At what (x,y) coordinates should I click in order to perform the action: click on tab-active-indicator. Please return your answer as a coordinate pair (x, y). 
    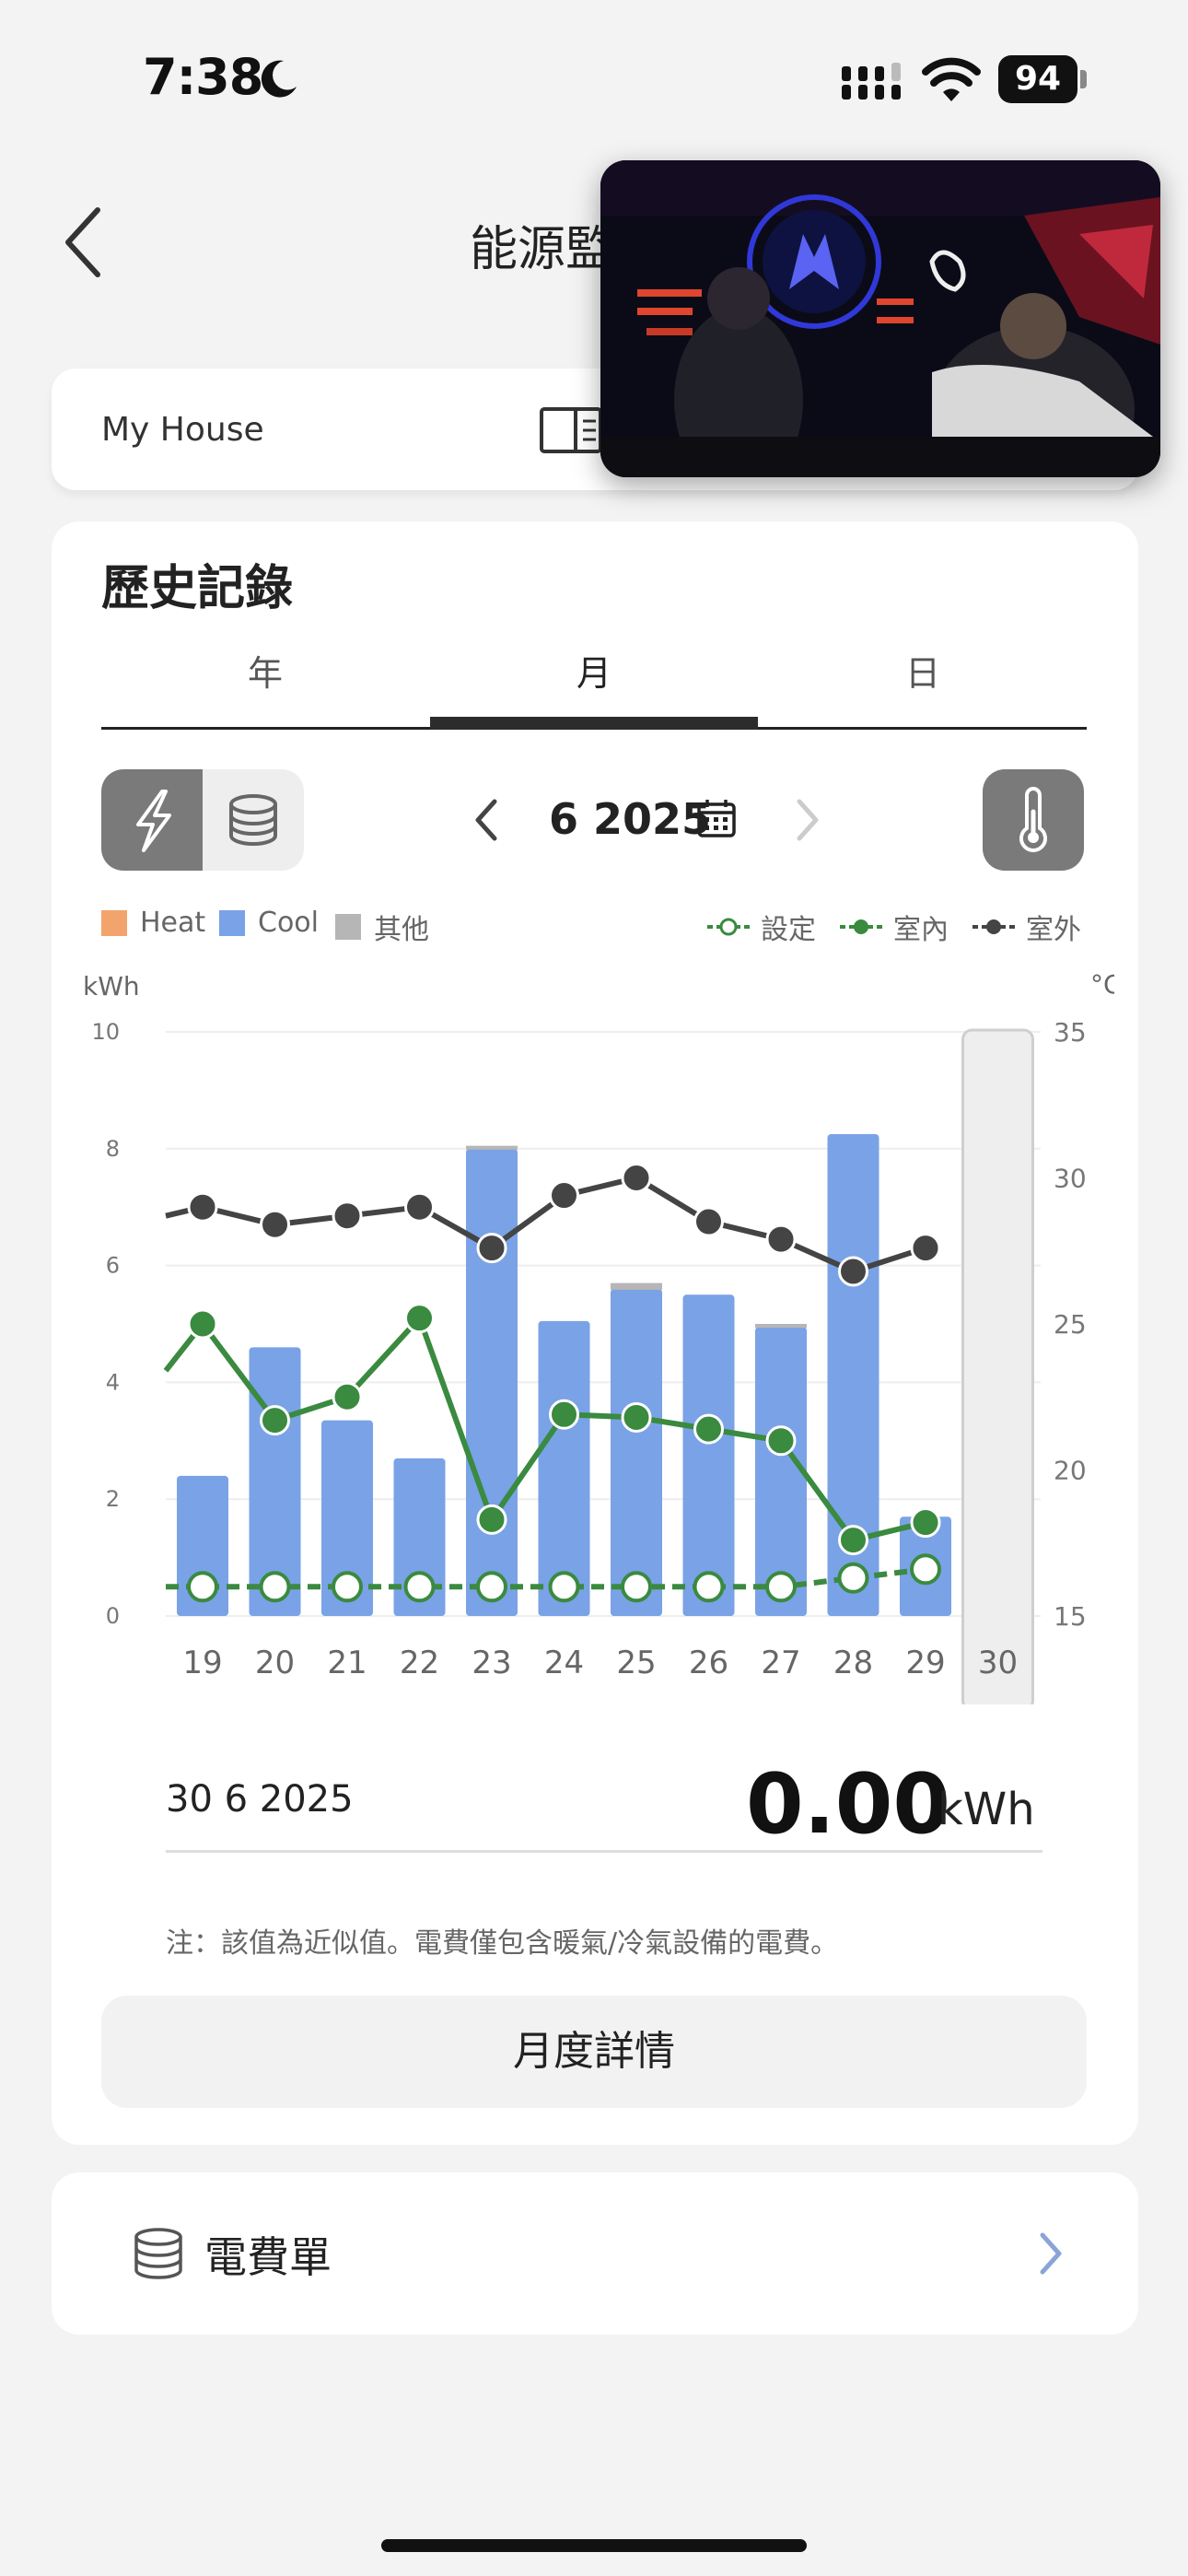
    Looking at the image, I should click on (594, 723).